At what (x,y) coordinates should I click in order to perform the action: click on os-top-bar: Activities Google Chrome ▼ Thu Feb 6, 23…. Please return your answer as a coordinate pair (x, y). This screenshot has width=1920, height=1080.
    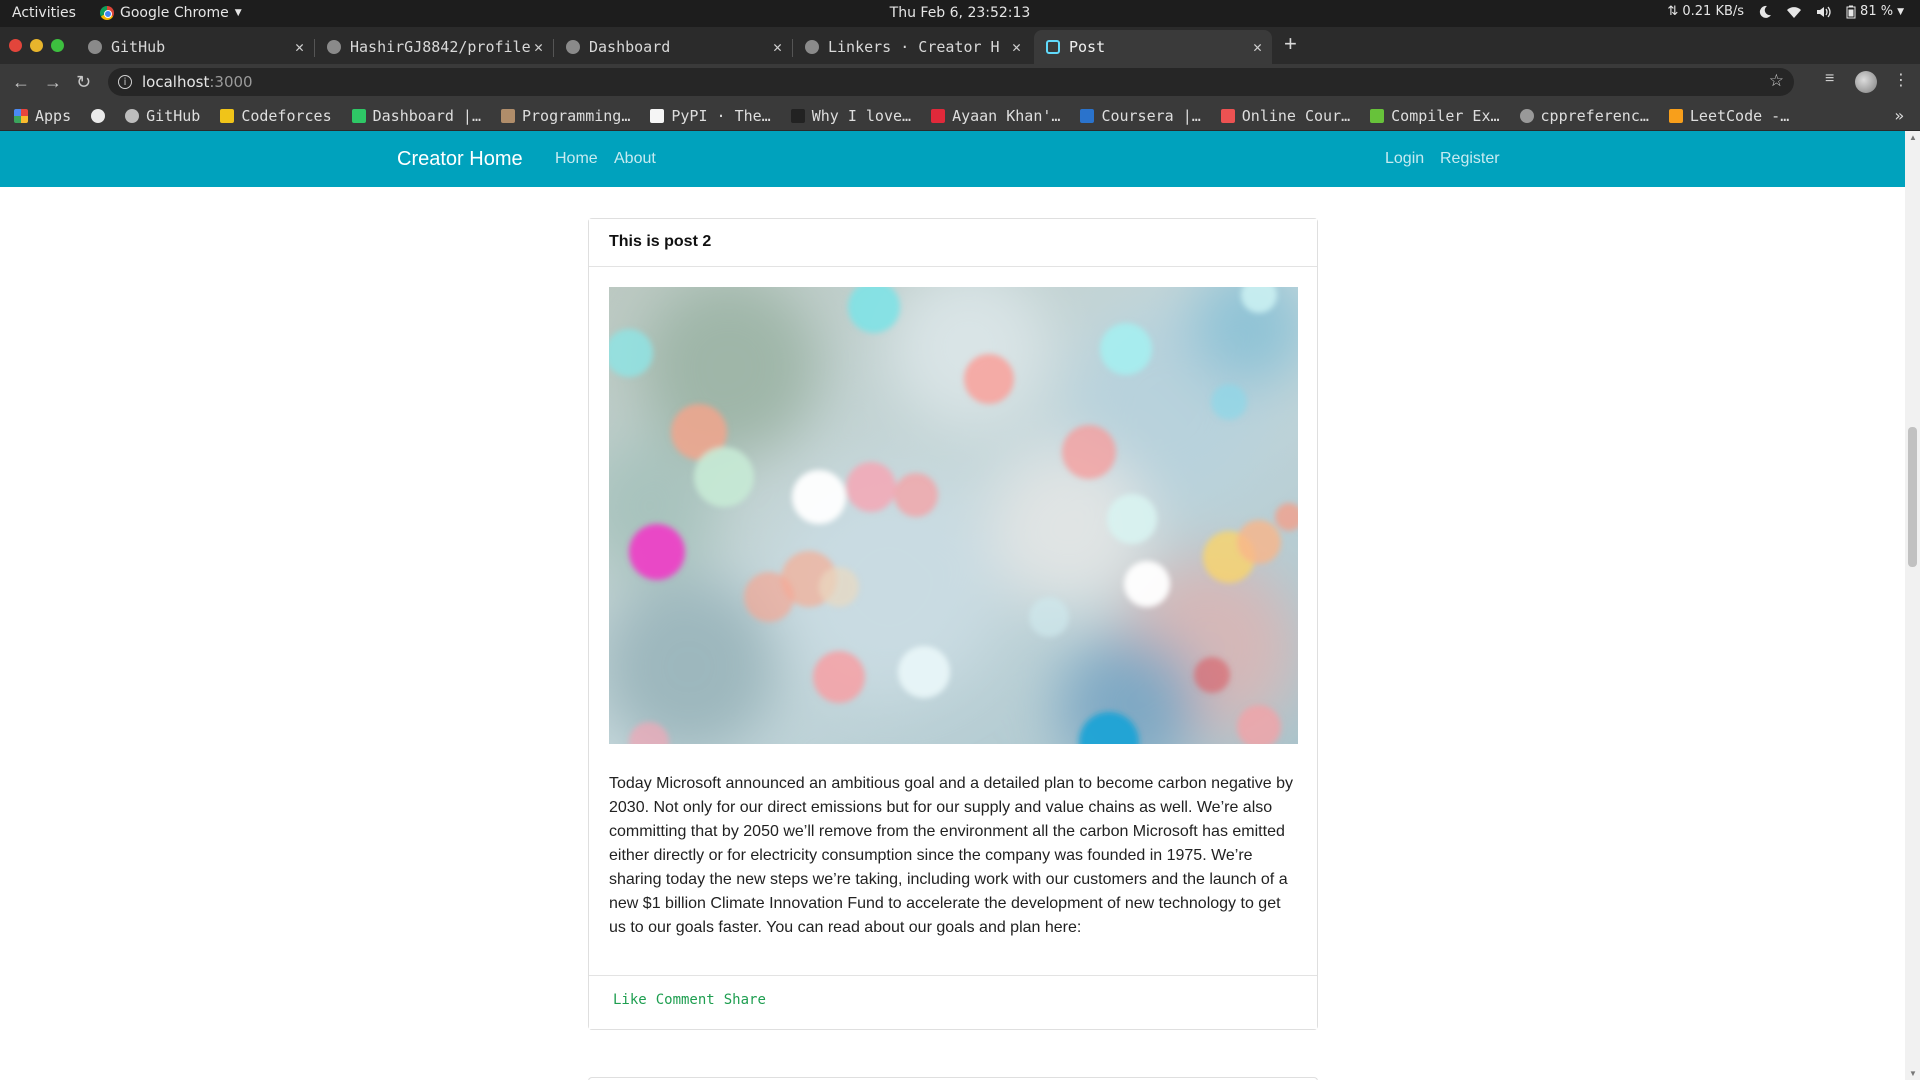
    Looking at the image, I should click on (960, 13).